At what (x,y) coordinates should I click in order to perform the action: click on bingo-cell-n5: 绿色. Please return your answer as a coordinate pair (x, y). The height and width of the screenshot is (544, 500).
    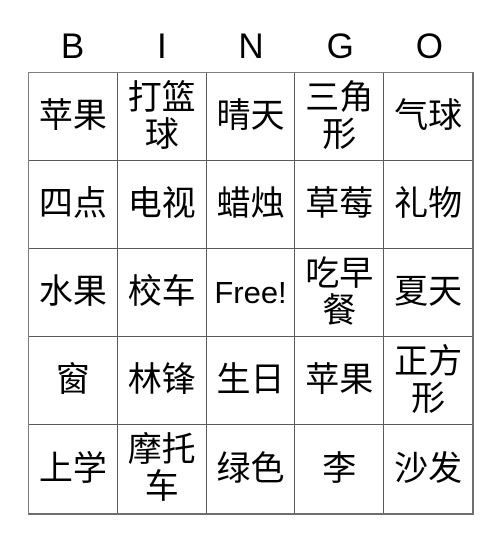
    Looking at the image, I should click on (251, 469).